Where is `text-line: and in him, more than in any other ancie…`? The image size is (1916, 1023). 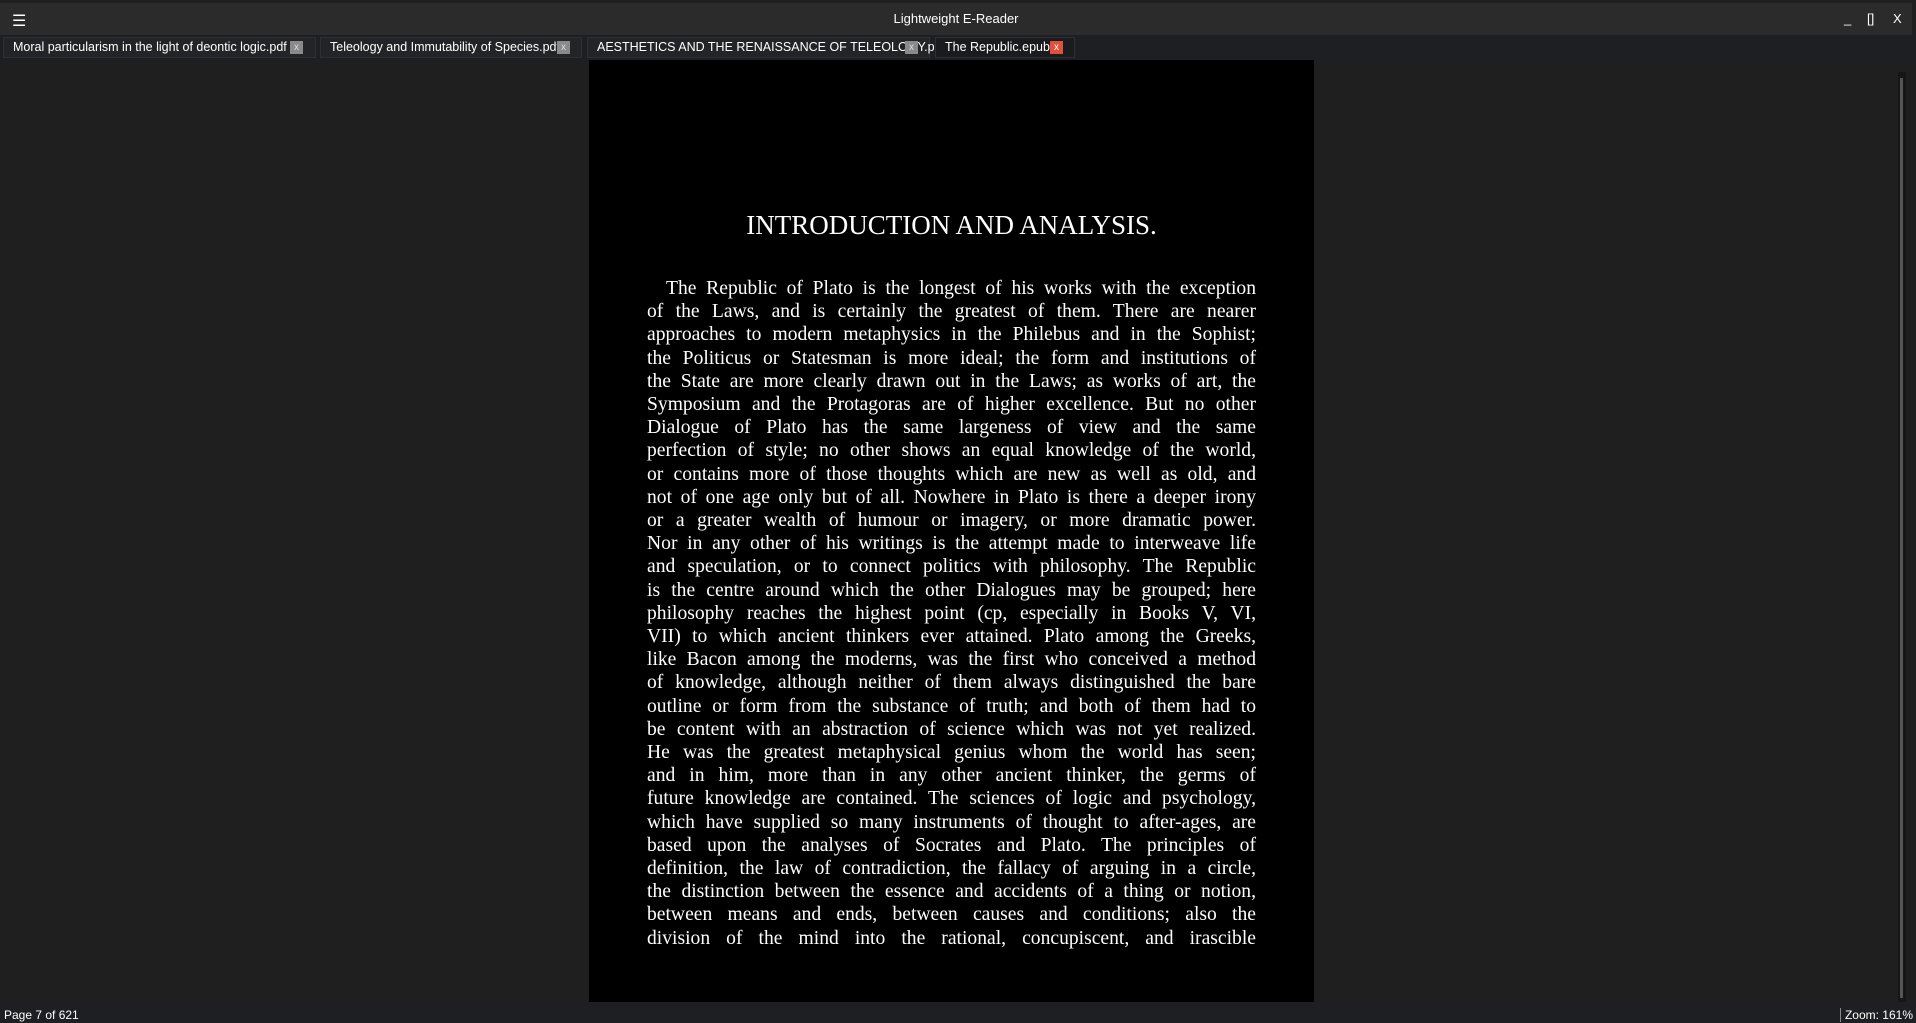
text-line: and in him, more than in any other ancie… is located at coordinates (951, 776).